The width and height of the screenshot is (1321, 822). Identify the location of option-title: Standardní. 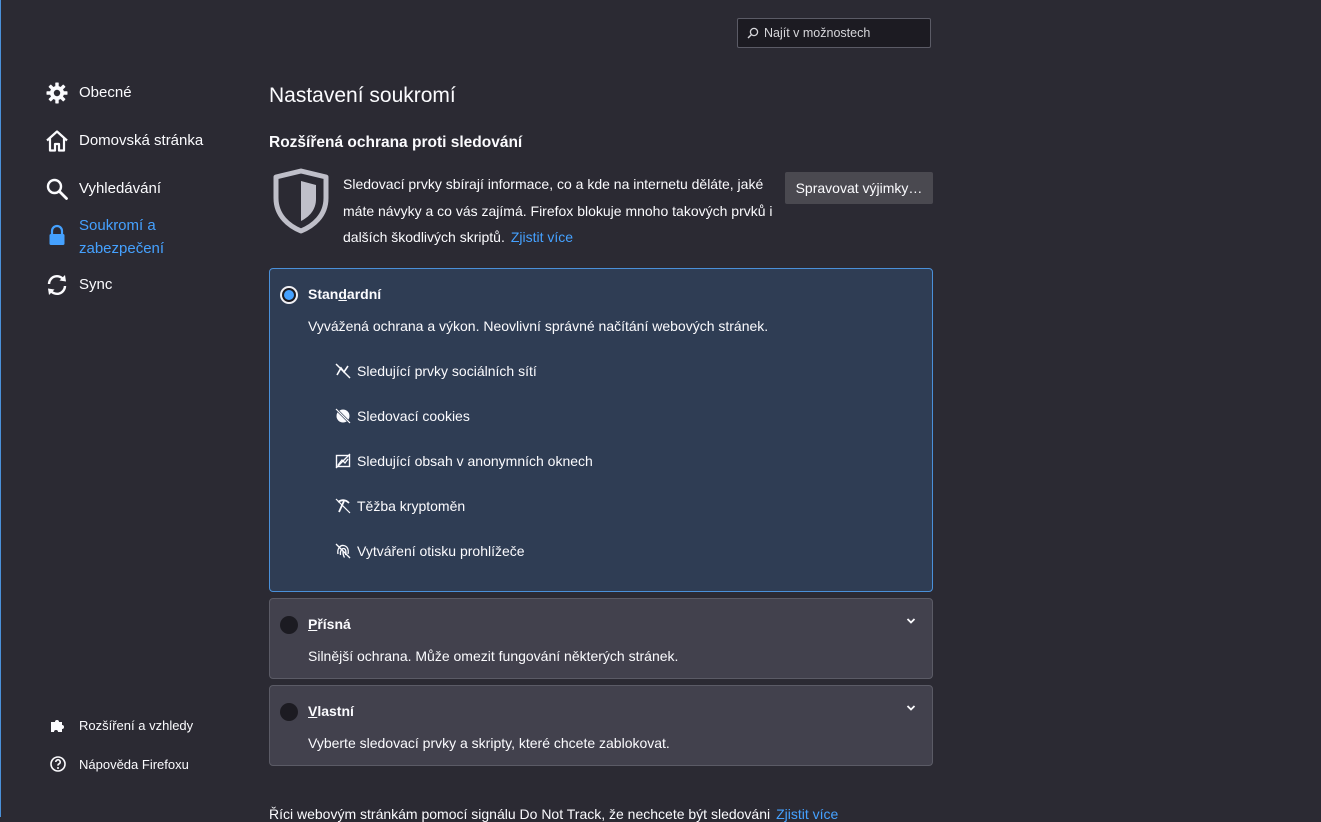
(345, 294).